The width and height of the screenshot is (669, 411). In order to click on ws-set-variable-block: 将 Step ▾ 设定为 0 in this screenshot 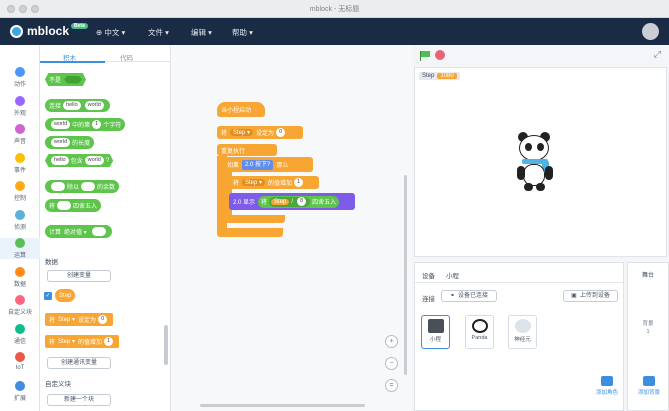, I will do `click(260, 132)`.